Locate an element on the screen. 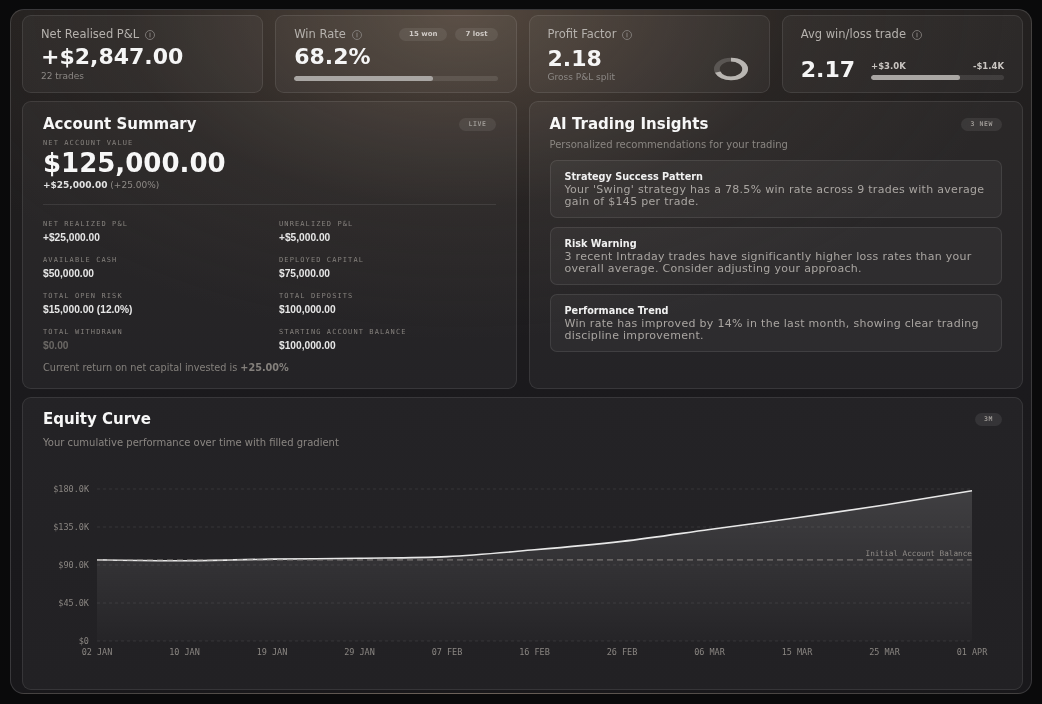 The image size is (1042, 704). insight-text: 3 recent Intraday trades have significantly higher loss rates than your overall average. Consider adjusting your approach. is located at coordinates (768, 263).